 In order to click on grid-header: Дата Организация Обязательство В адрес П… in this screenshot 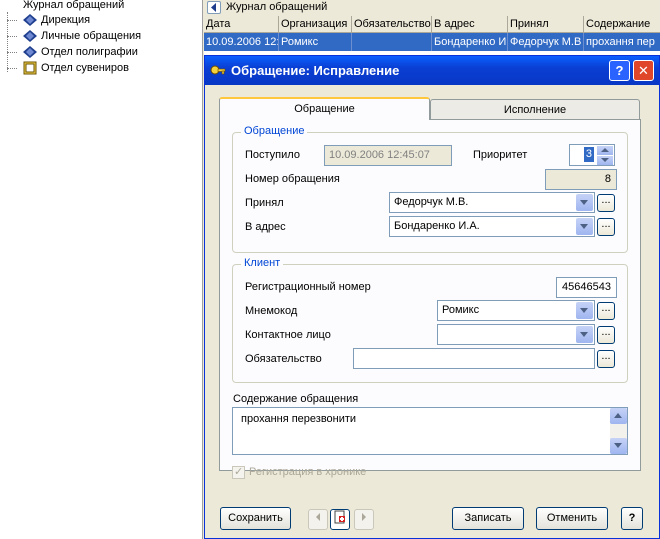, I will do `click(432, 24)`.